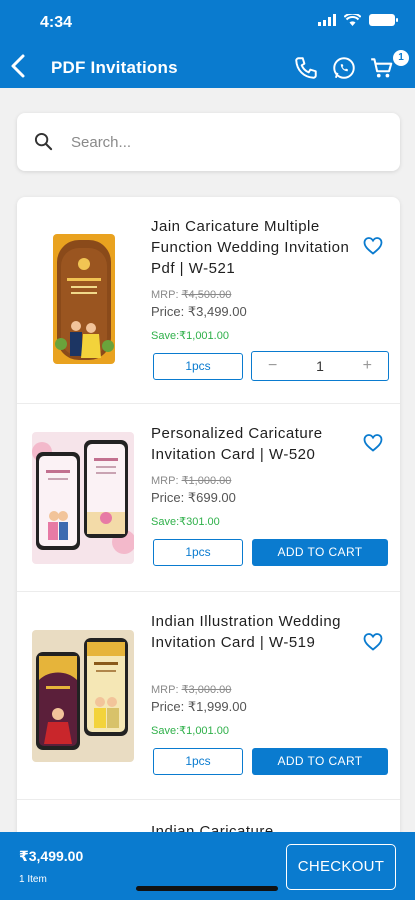 Image resolution: width=415 pixels, height=900 pixels. I want to click on whatsapp-icon, so click(344, 68).